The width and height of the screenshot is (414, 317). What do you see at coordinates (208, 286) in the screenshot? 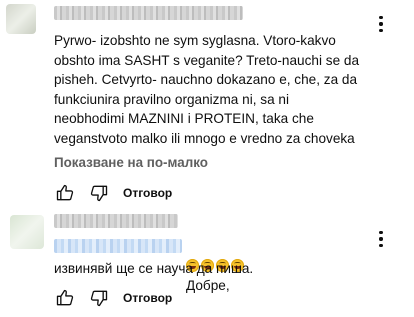
I see `comment-text-line1: Добре,` at bounding box center [208, 286].